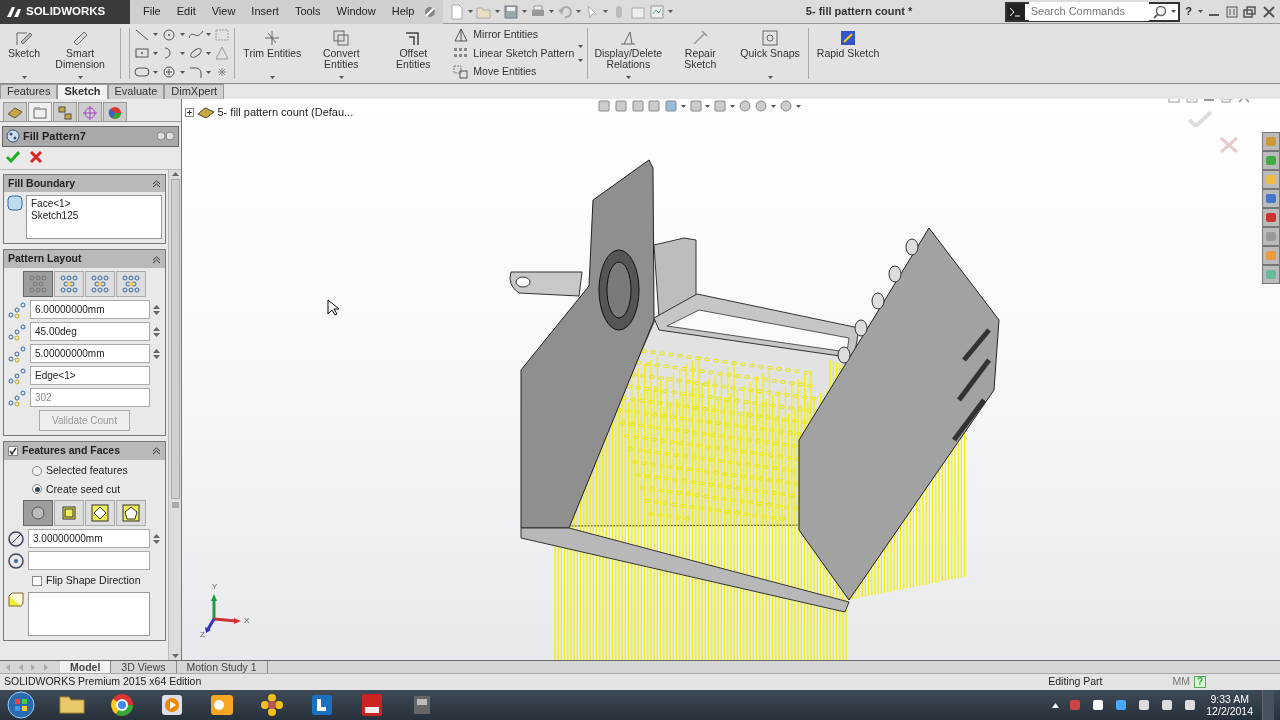  I want to click on input-field: Edge<1>, so click(90, 375).